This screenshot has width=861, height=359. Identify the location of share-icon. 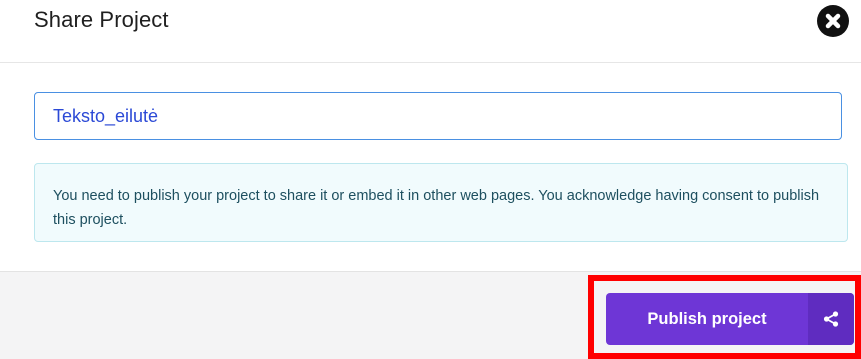
(831, 319).